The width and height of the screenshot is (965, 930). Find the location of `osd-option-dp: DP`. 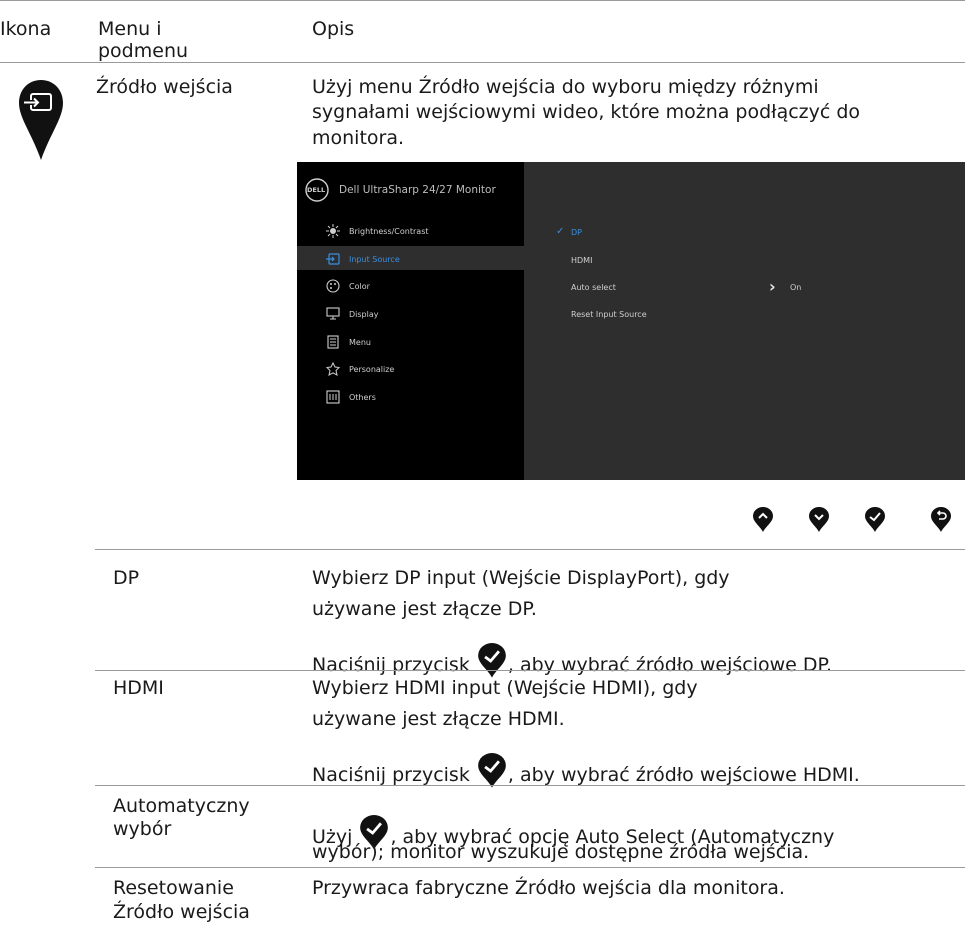

osd-option-dp: DP is located at coordinates (576, 233).